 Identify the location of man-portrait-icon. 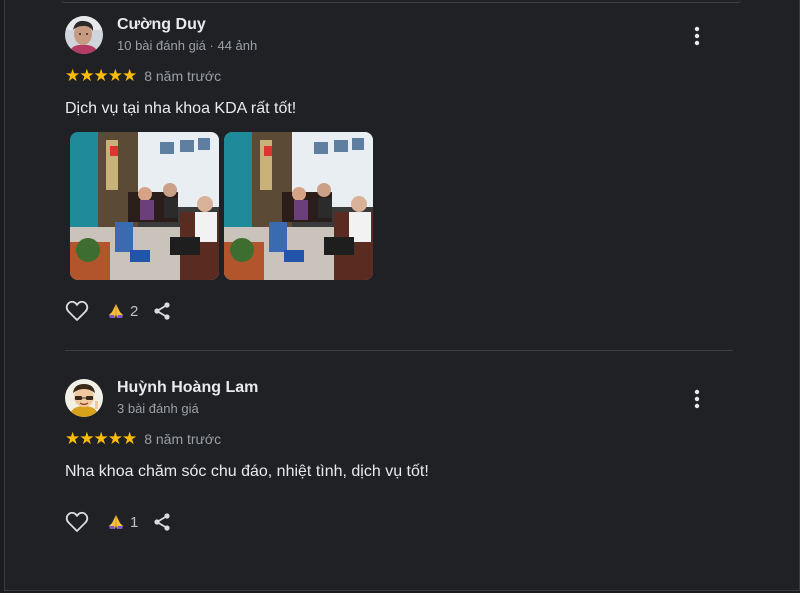
(84, 35).